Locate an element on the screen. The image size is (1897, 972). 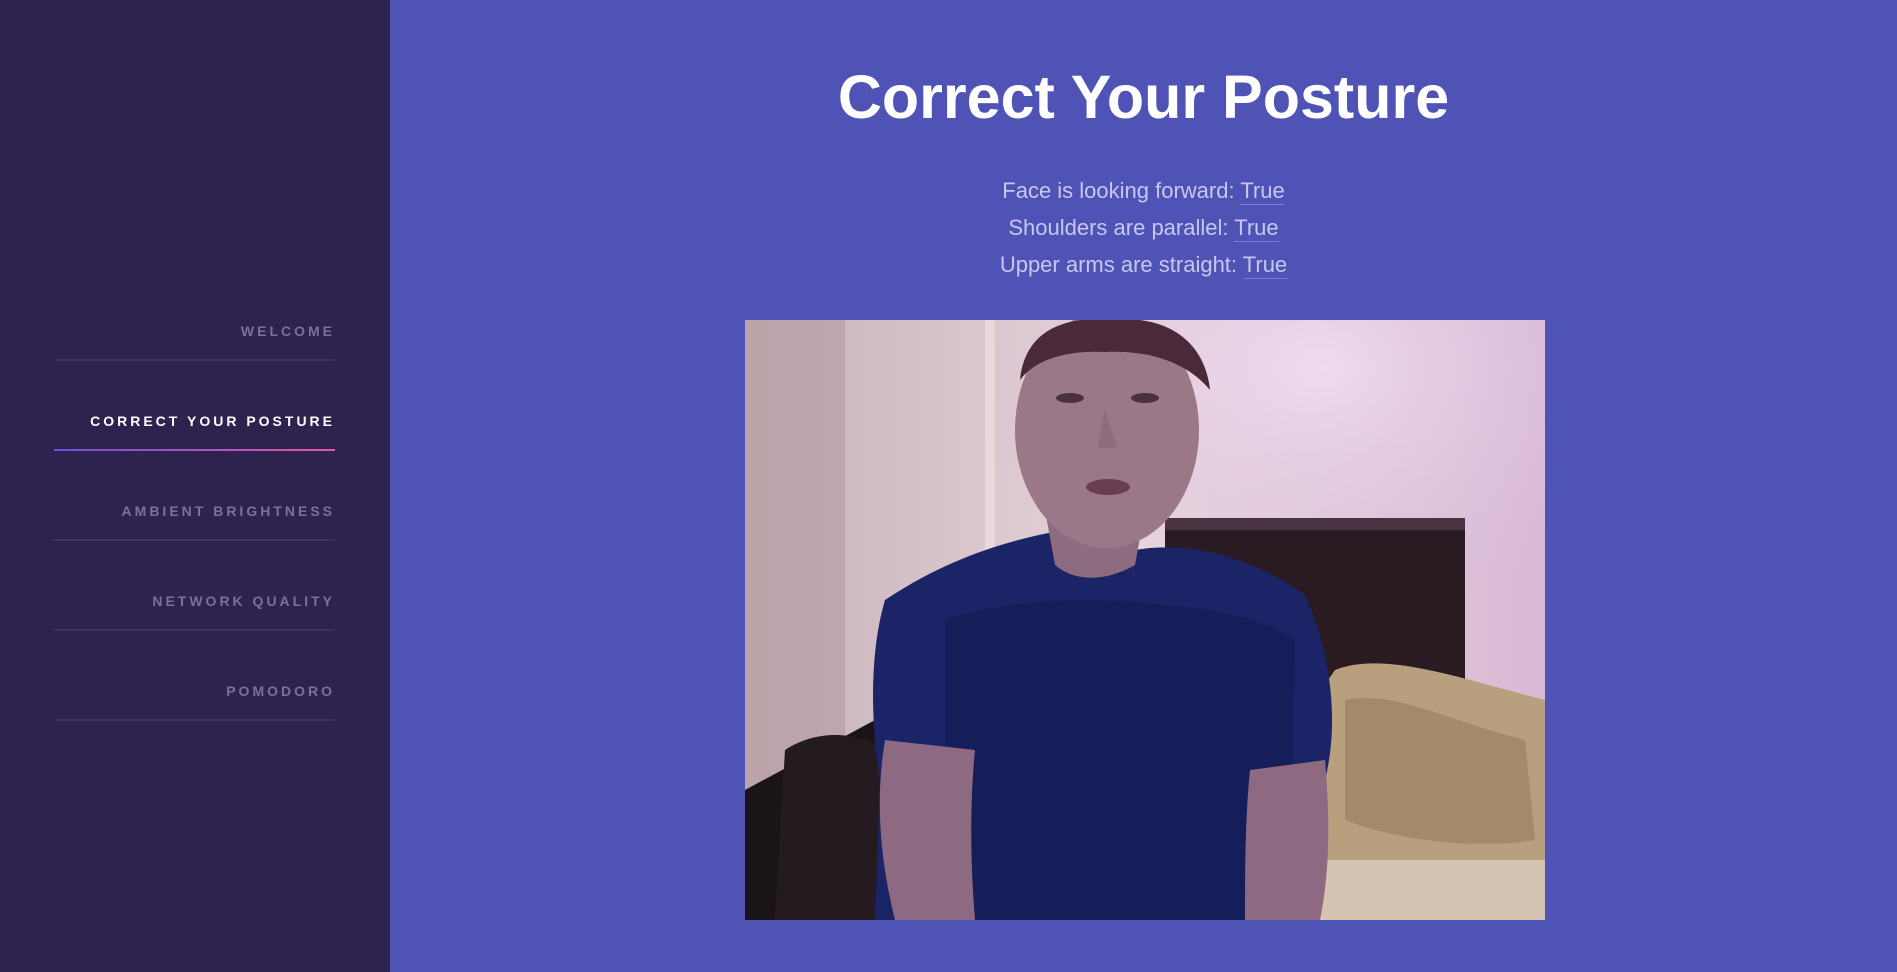
status-face-forward: Face is looking forward: True is located at coordinates (1143, 194).